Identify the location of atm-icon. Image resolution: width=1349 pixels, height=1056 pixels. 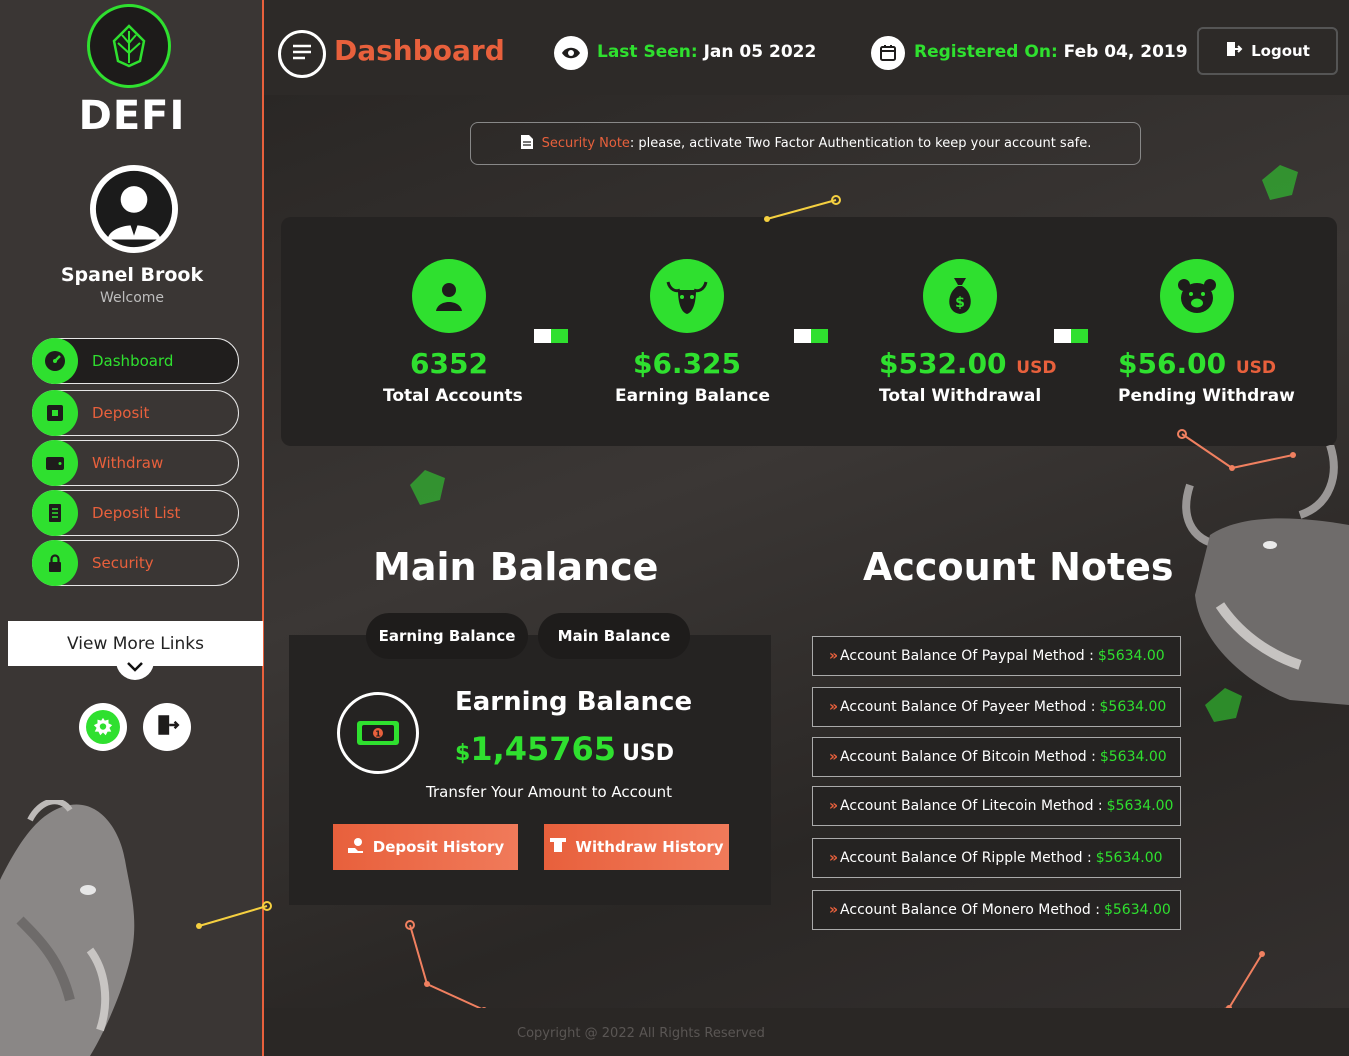
(558, 847).